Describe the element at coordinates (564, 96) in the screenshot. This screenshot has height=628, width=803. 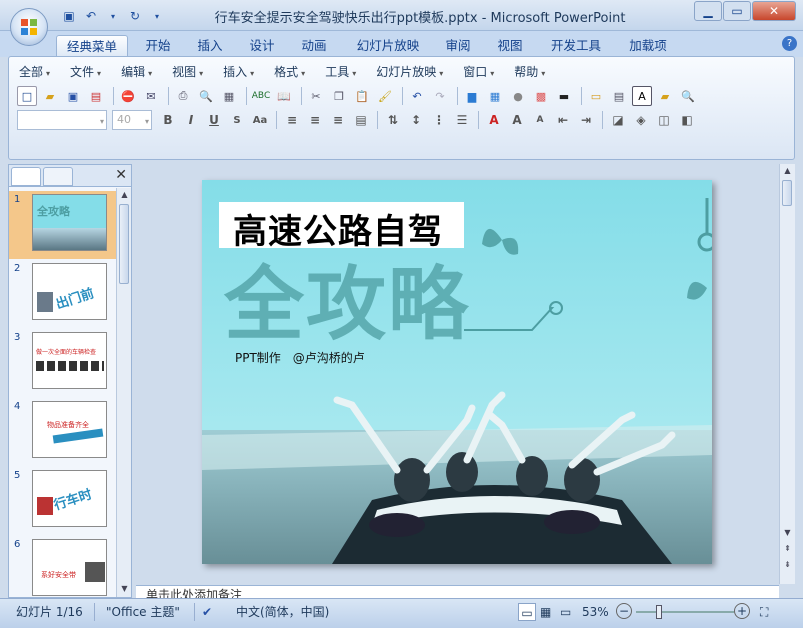
I see `background-icon: ▬` at that location.